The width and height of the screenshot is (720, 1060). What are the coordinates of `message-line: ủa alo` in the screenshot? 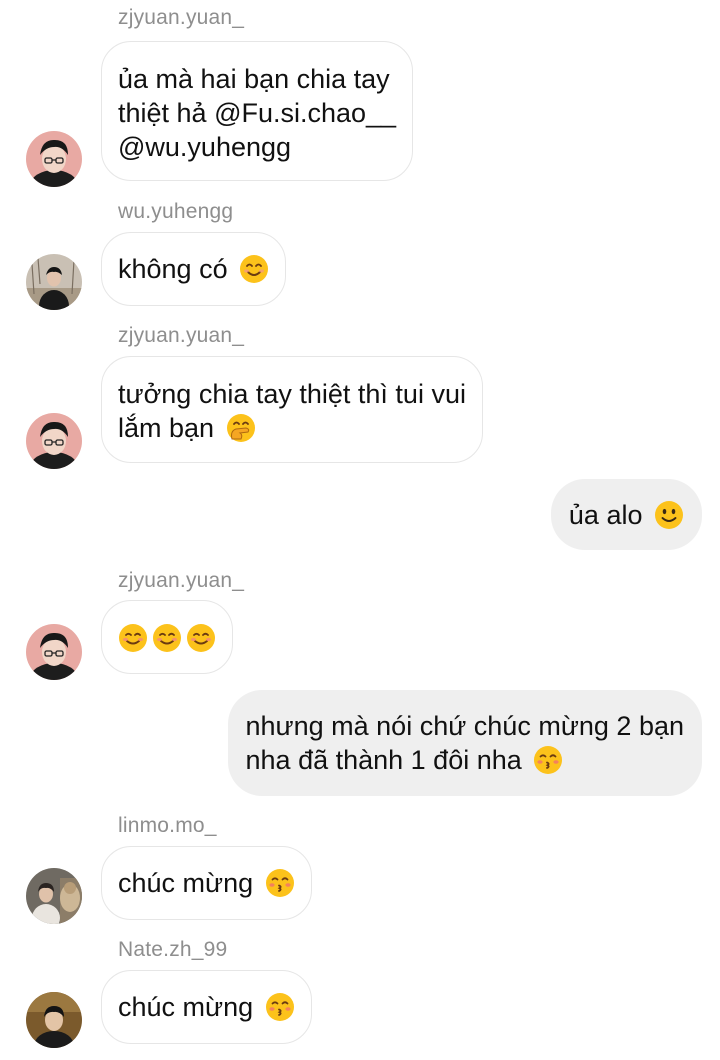 It's located at (626, 515).